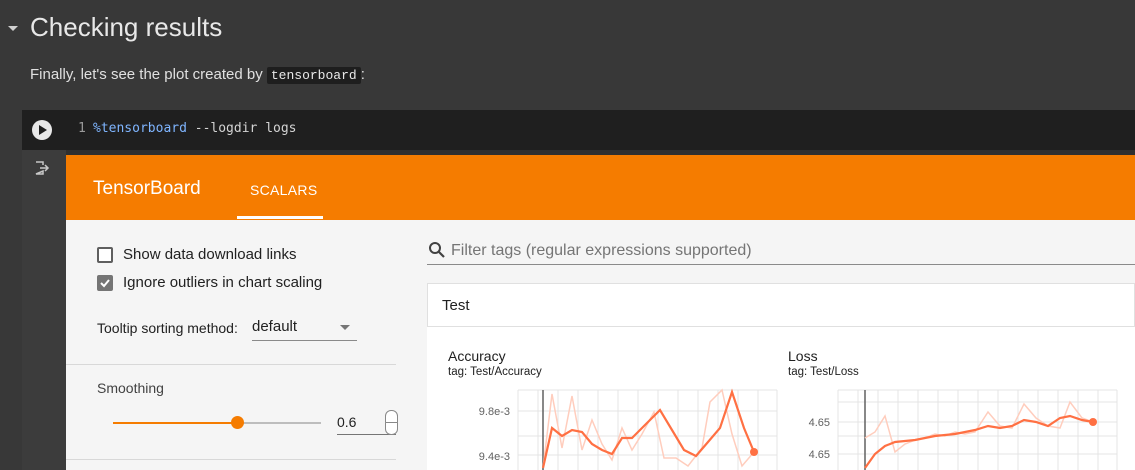  What do you see at coordinates (280, 217) in the screenshot?
I see `tab-active-indicator` at bounding box center [280, 217].